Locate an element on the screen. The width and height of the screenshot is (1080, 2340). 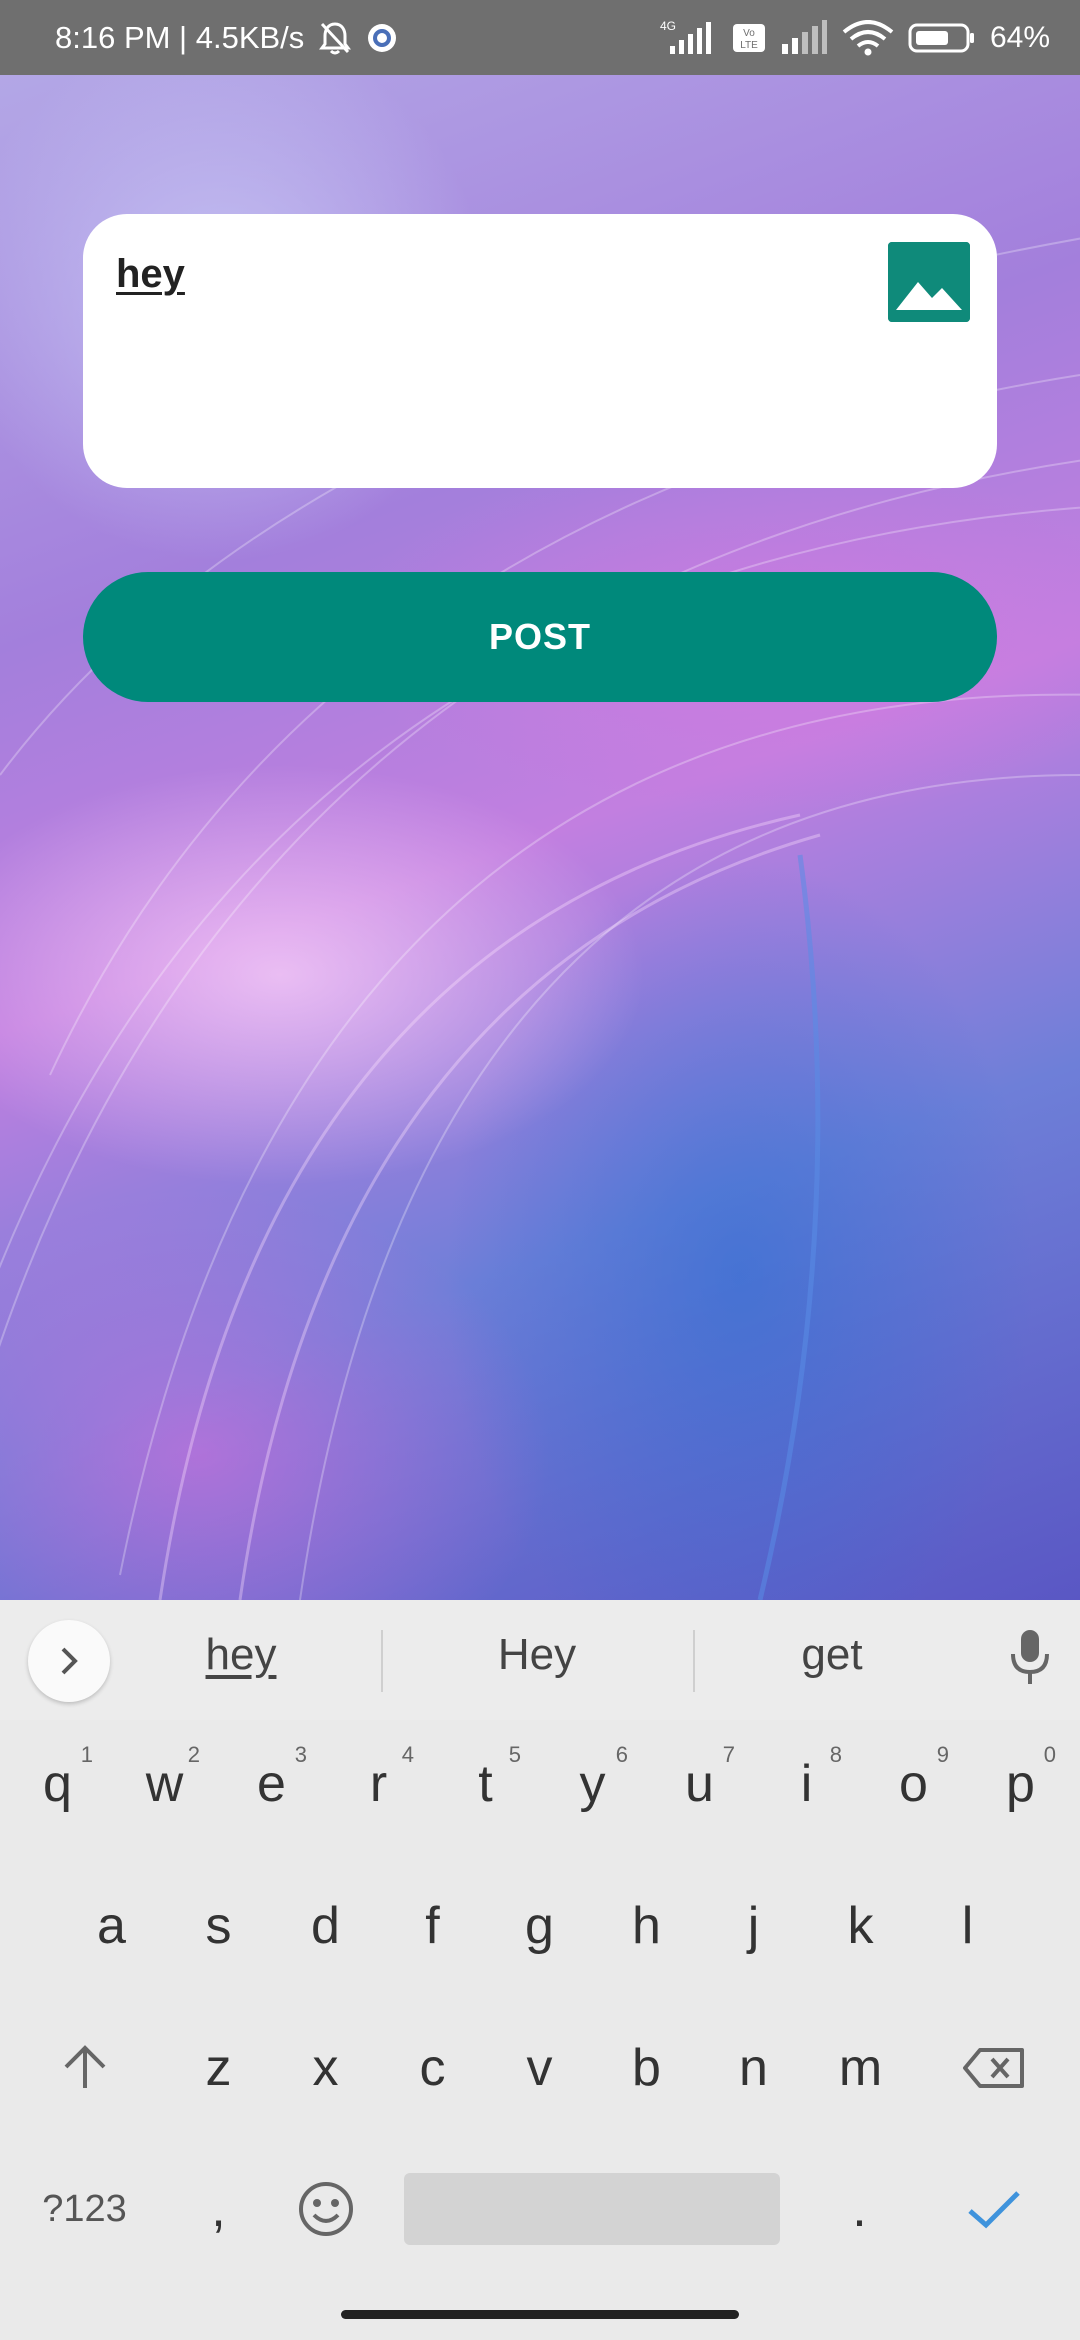
key-n: n is located at coordinates (753, 2068).